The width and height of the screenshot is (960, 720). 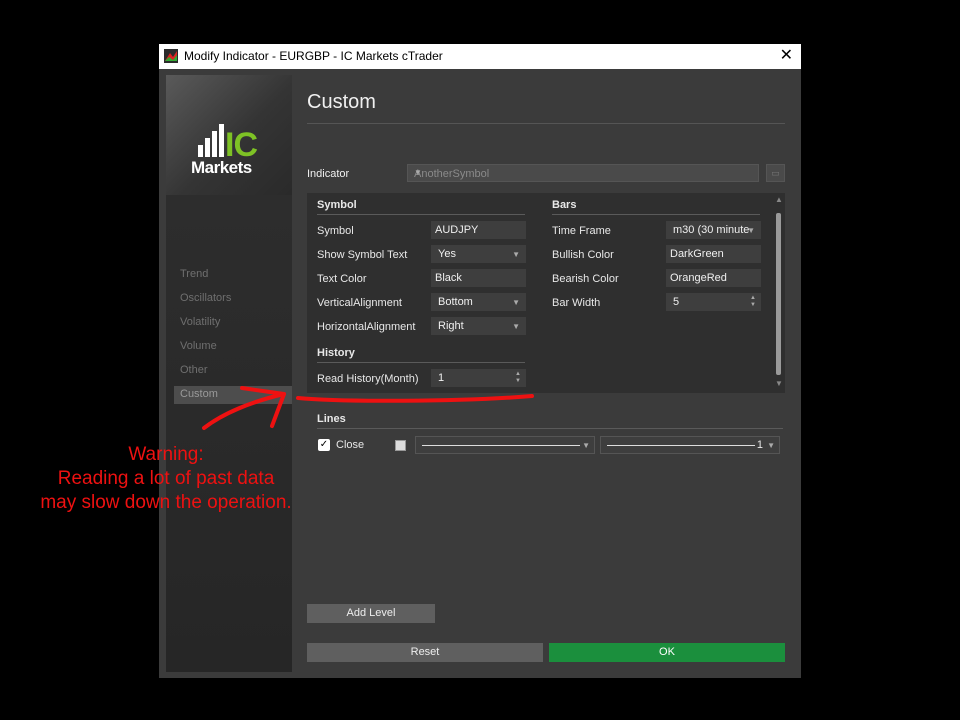 I want to click on annotation-arrow, so click(x=368, y=408).